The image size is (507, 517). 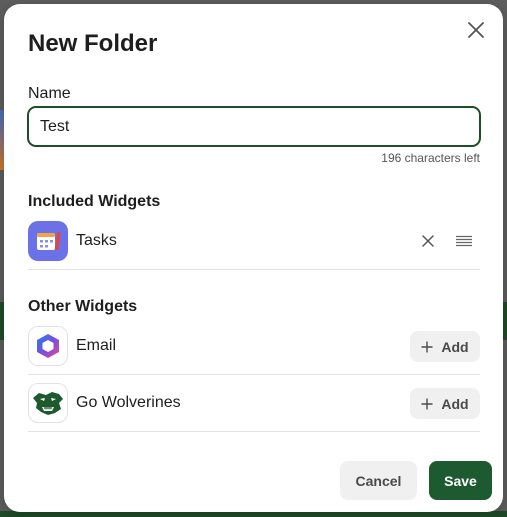 I want to click on add-go-wolverines-widget-button: Add, so click(x=445, y=403).